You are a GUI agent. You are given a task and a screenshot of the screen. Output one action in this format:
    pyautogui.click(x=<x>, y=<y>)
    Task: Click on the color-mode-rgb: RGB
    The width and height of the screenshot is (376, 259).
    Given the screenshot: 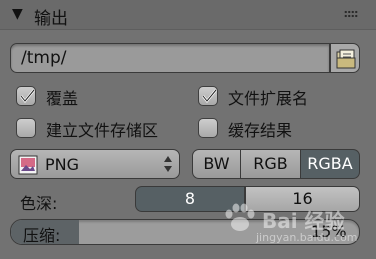 What is the action you would take?
    pyautogui.click(x=271, y=164)
    